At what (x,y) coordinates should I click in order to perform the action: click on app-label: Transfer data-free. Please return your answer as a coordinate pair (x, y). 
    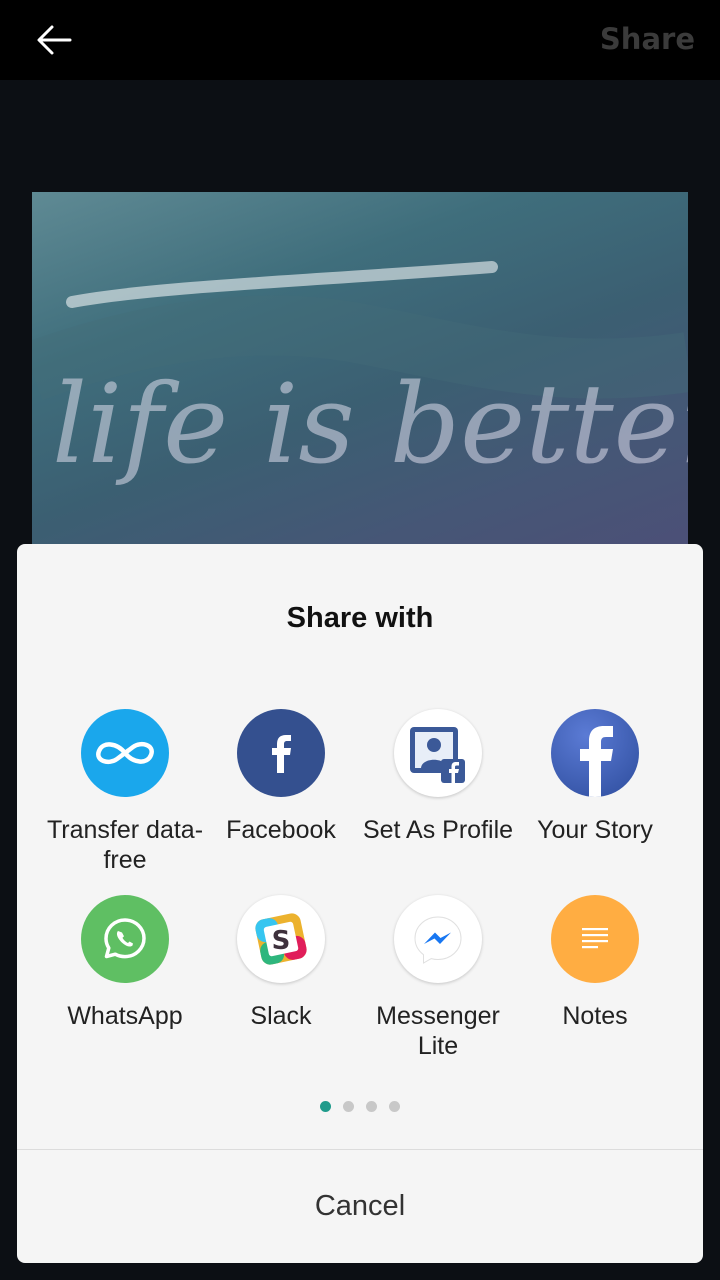
    Looking at the image, I should click on (125, 845).